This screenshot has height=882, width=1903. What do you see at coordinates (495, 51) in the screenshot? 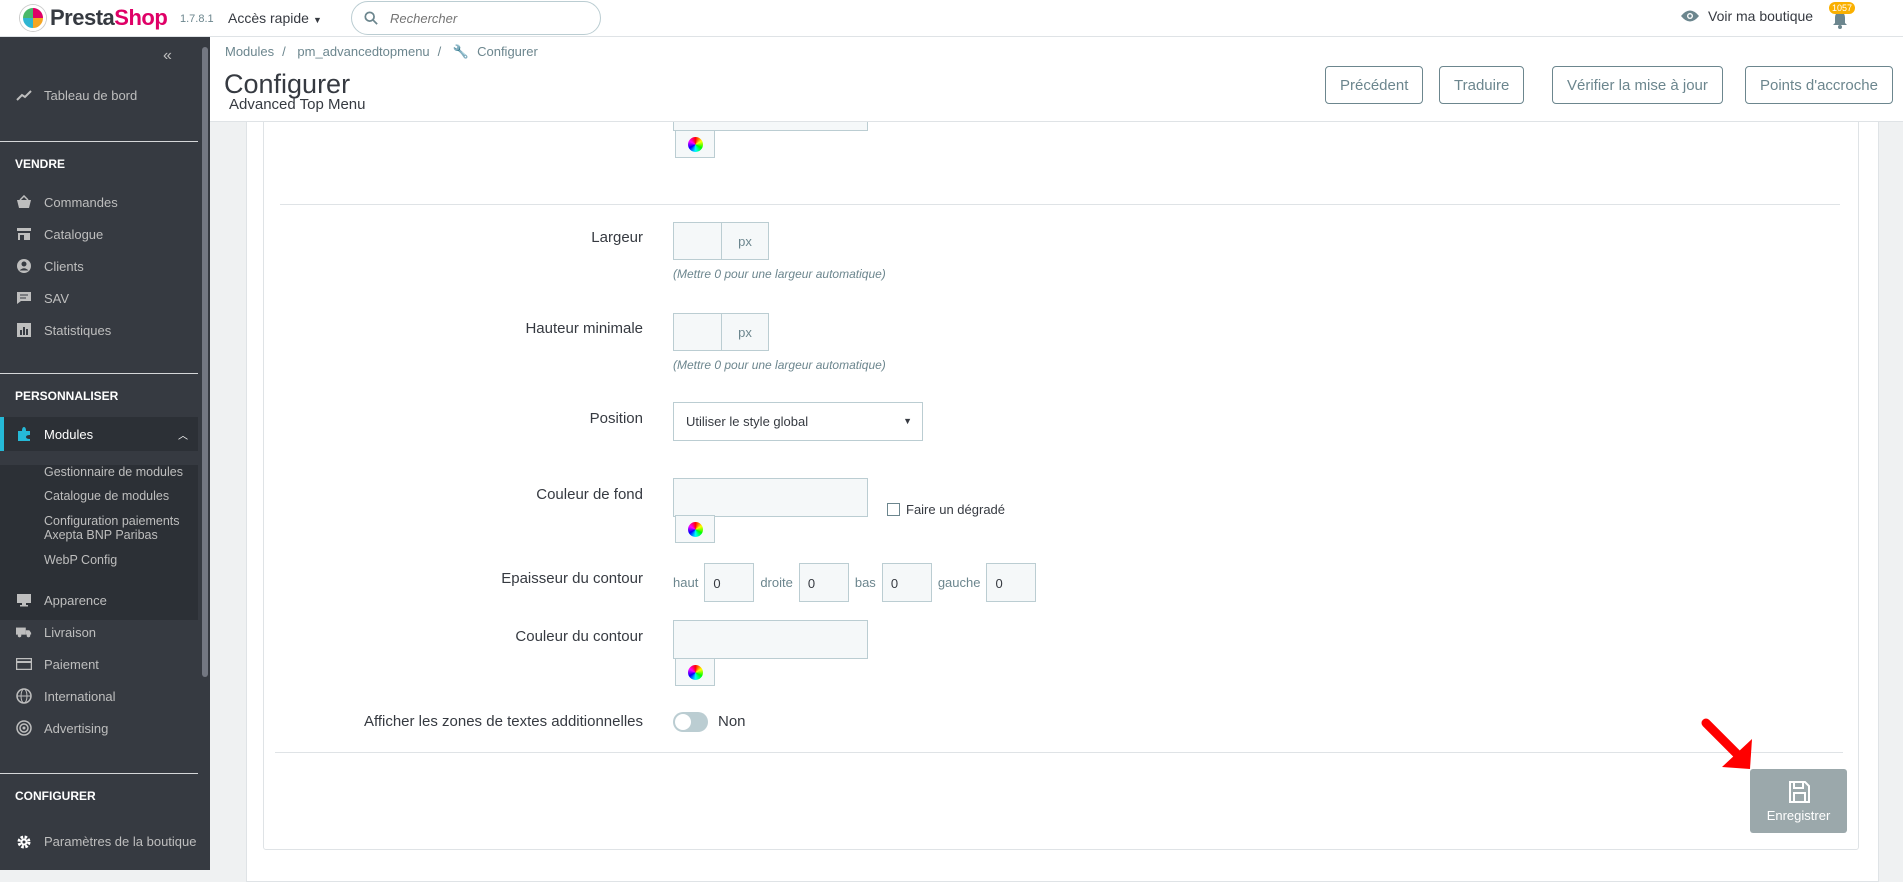
I see `breadcrumb-current: 🔧 Configurer` at bounding box center [495, 51].